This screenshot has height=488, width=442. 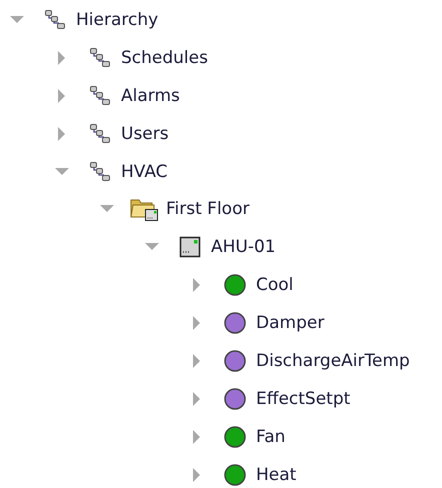 I want to click on tree-item-label: Users, so click(x=145, y=134).